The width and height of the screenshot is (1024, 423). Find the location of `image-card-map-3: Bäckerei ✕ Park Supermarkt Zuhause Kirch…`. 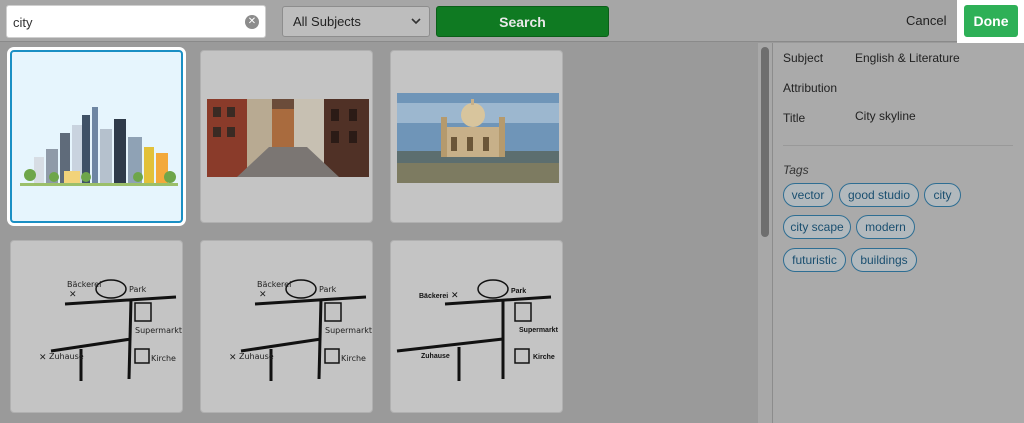

image-card-map-3: Bäckerei ✕ Park Supermarkt Zuhause Kirch… is located at coordinates (476, 326).